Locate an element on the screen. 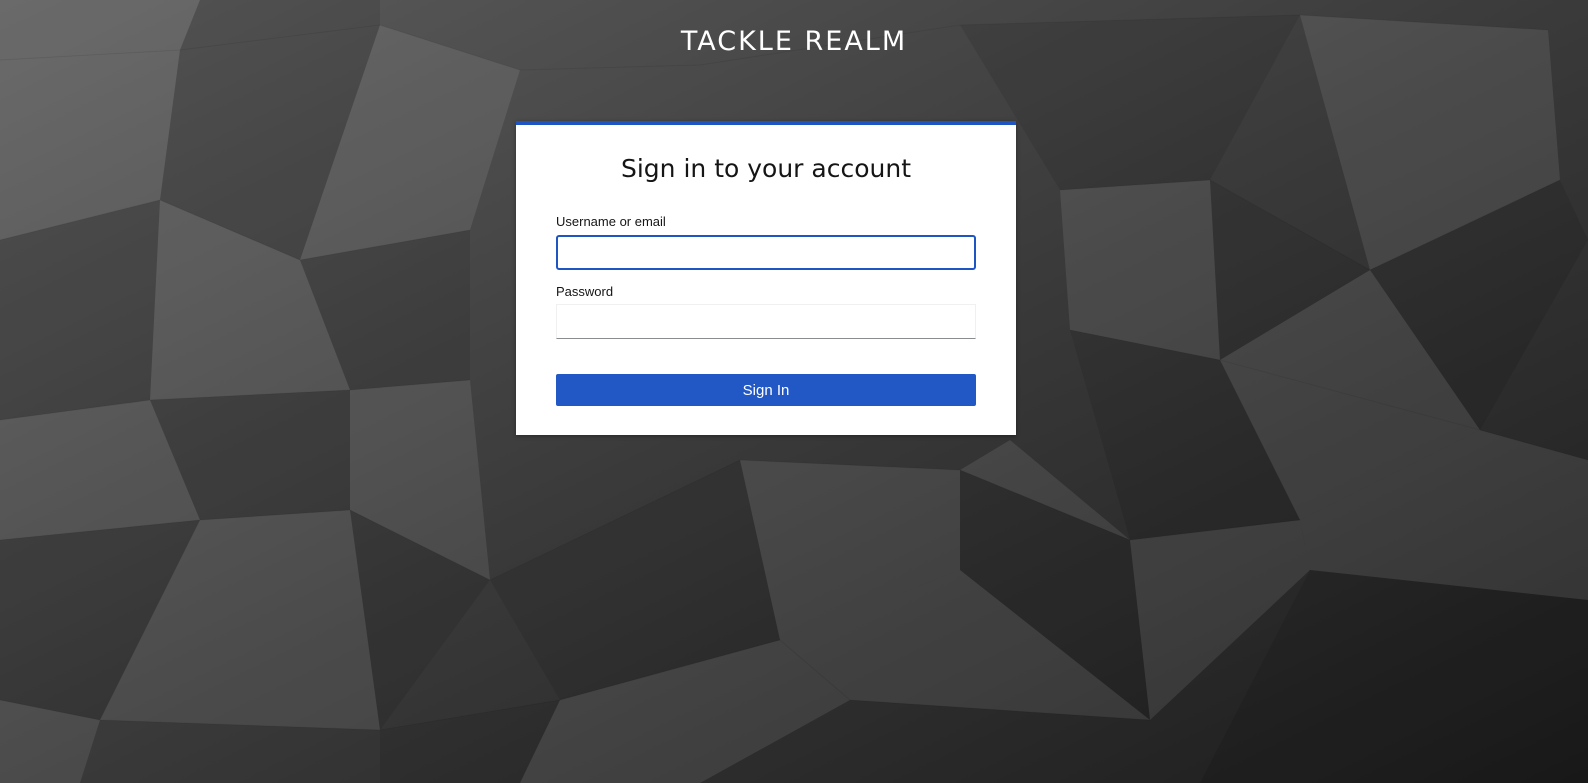 The height and width of the screenshot is (783, 1588). username-input is located at coordinates (766, 252).